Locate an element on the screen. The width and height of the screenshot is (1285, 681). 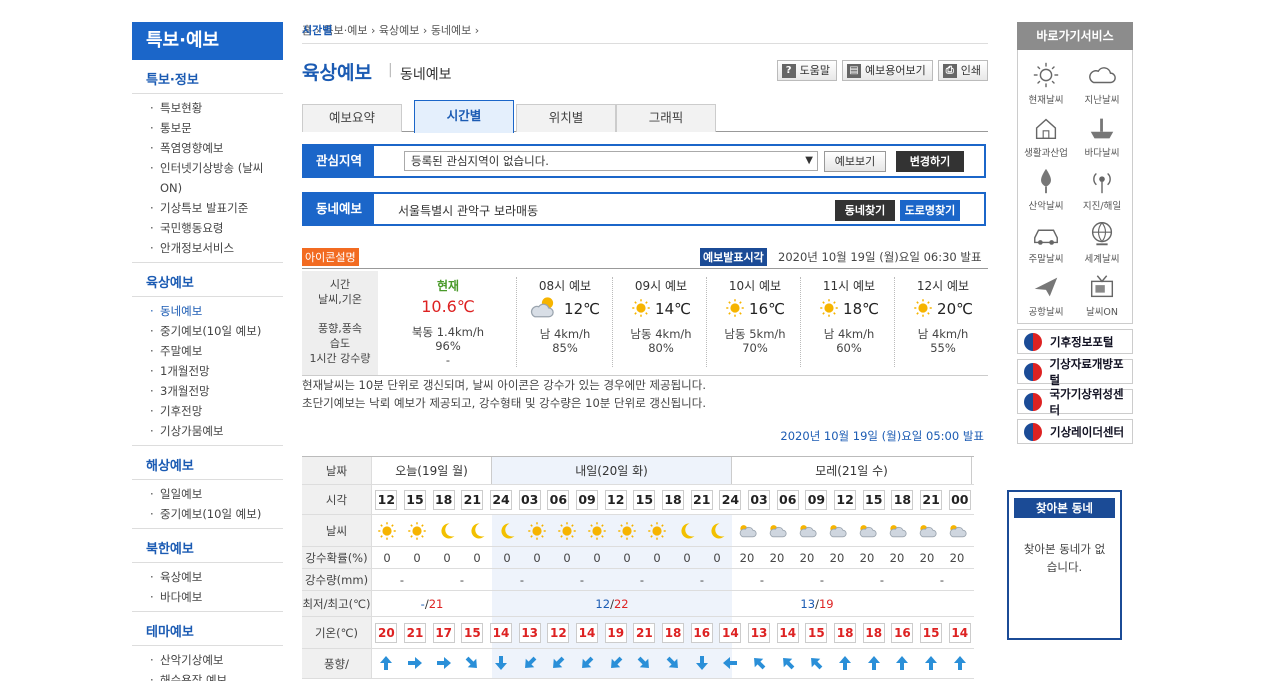
column-separator is located at coordinates (516, 322).